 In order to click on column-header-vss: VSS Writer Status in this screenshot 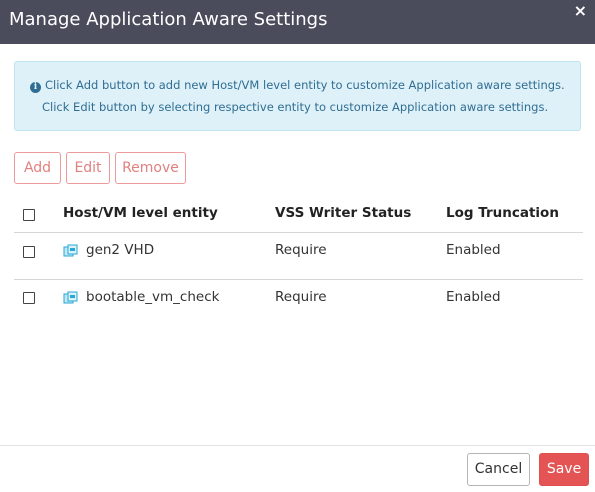, I will do `click(343, 213)`.